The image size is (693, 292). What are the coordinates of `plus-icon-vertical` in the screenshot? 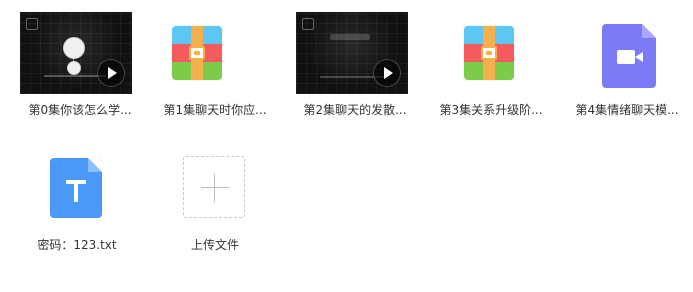 It's located at (214, 188).